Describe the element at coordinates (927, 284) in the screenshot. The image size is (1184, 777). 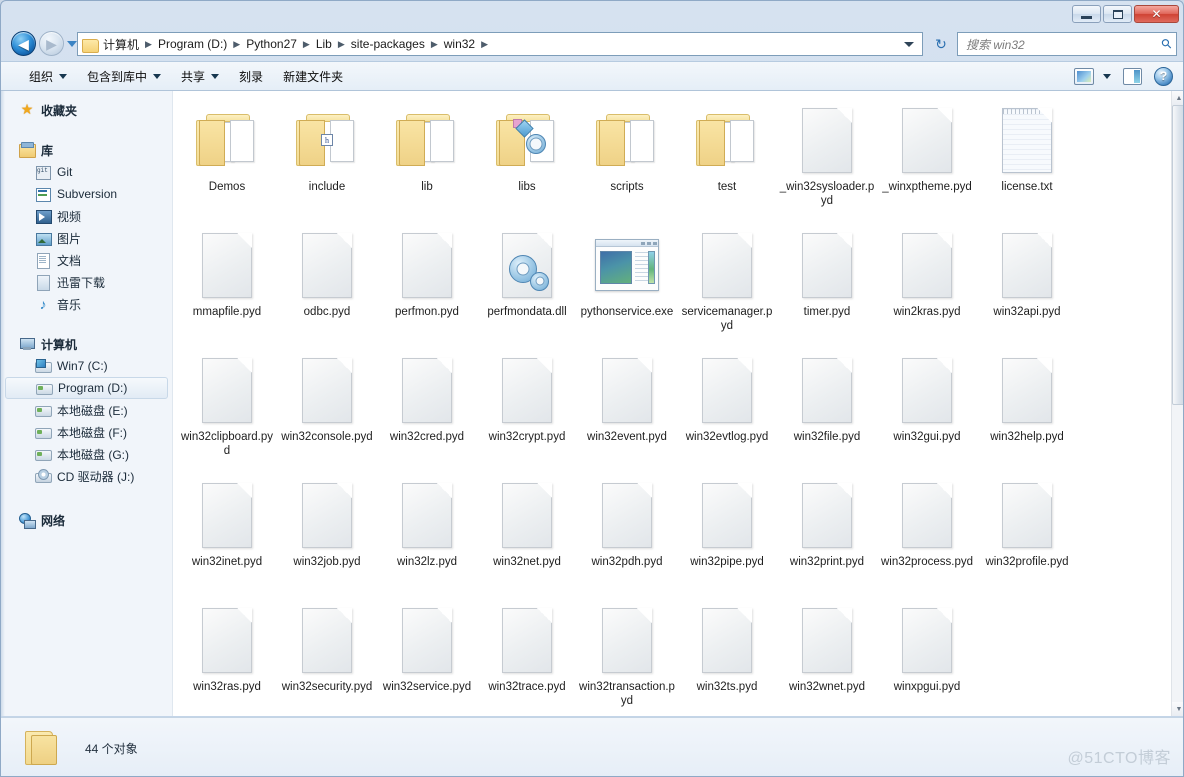
I see `file-item: win2kras.pyd` at that location.